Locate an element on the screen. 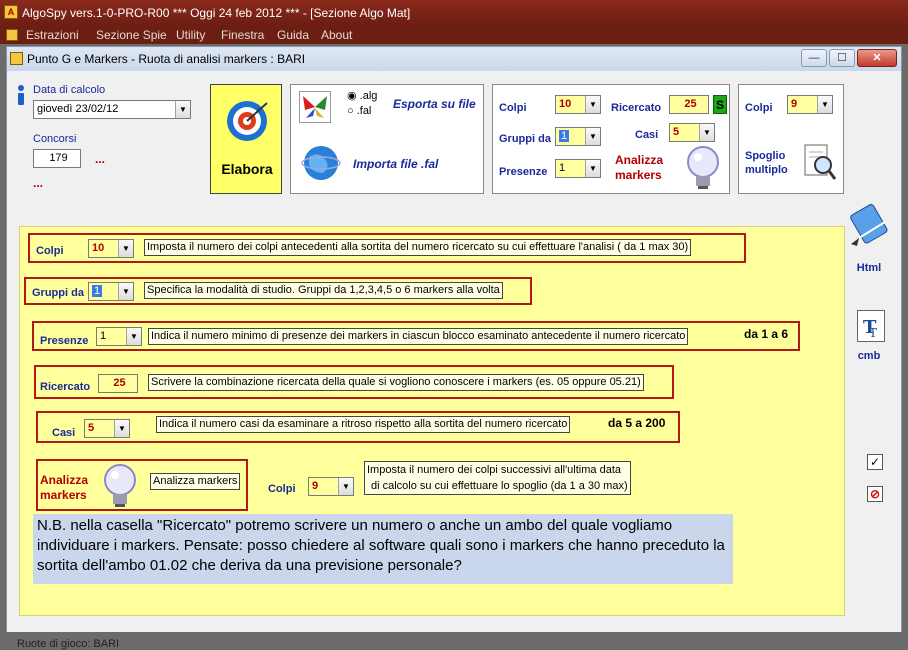 The height and width of the screenshot is (650, 908). gruppi-label: Gruppi da is located at coordinates (525, 139).